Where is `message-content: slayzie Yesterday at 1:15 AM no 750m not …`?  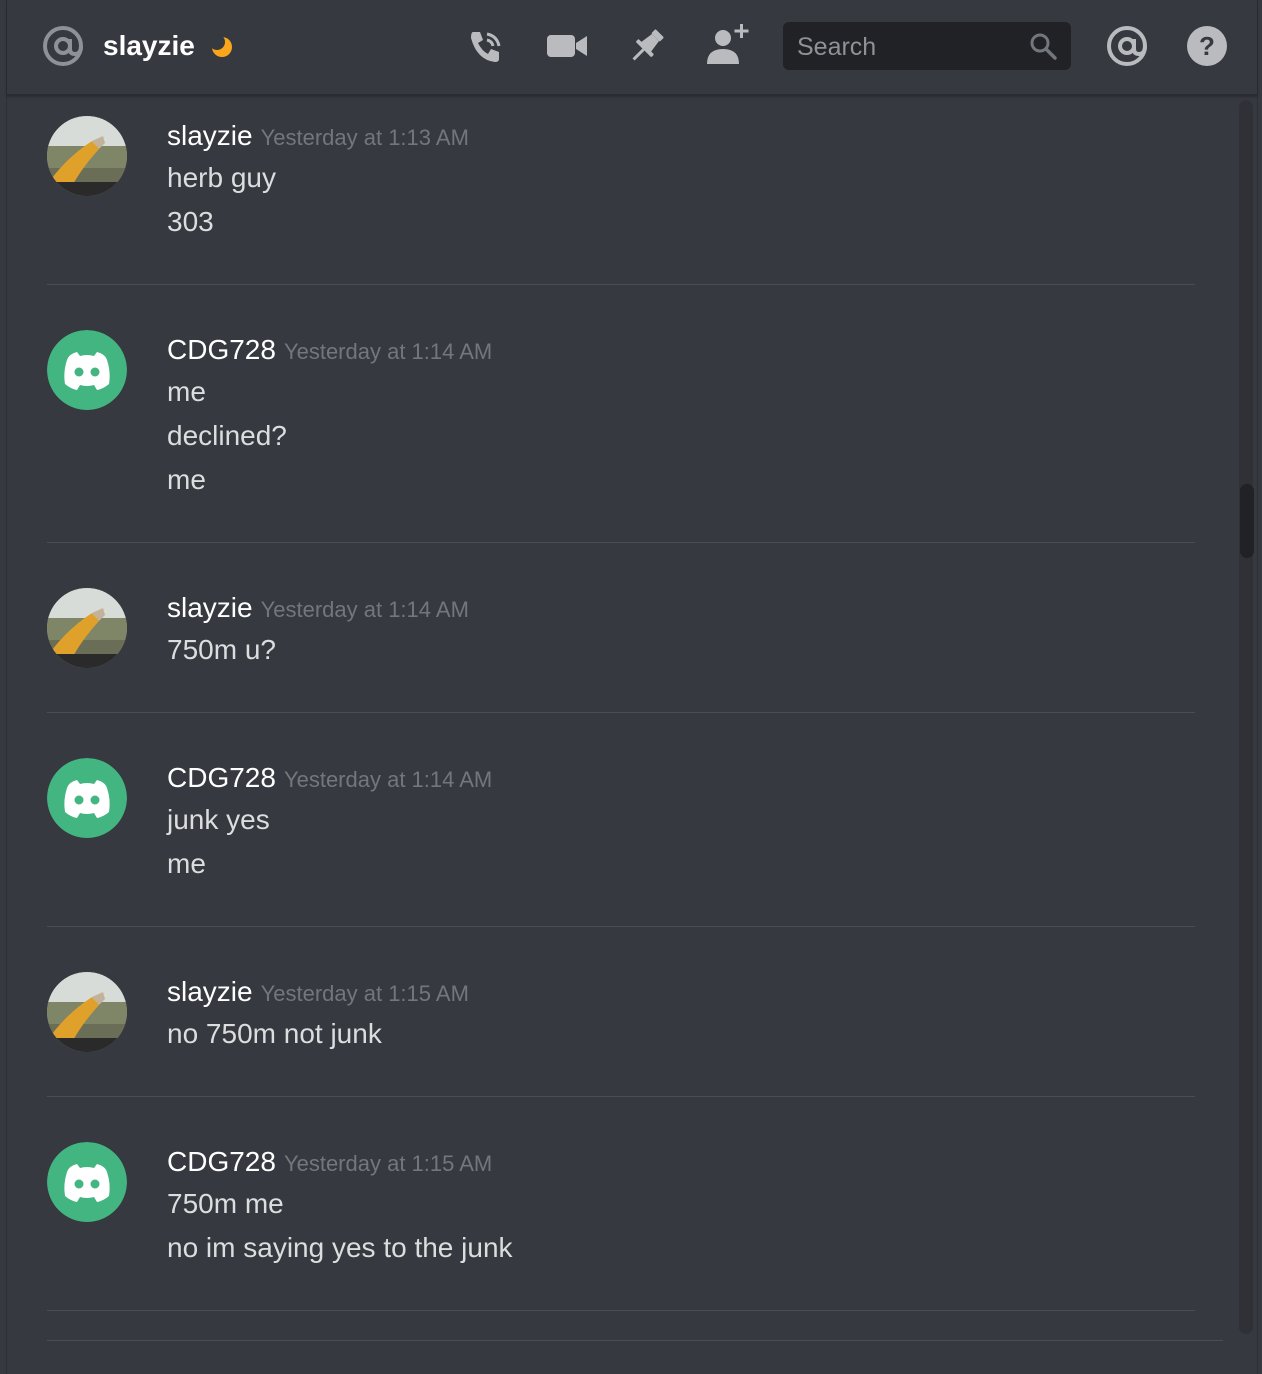
message-content: slayzie Yesterday at 1:15 AM no 750m not … is located at coordinates (318, 1014).